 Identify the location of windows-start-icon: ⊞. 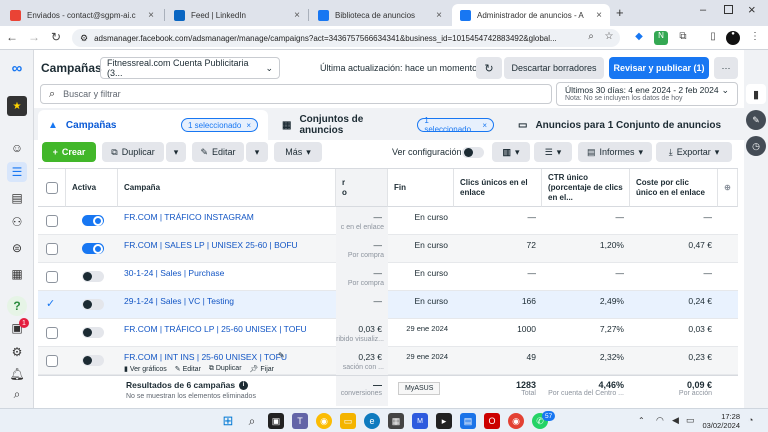
(228, 421).